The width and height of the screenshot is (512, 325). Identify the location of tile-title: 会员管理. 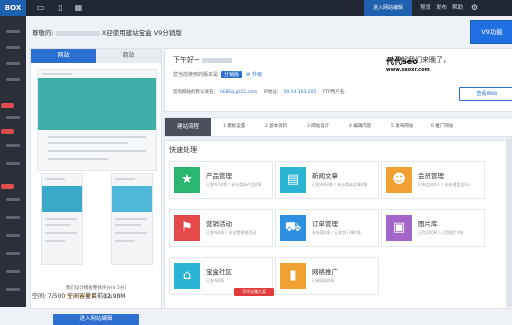
(431, 176).